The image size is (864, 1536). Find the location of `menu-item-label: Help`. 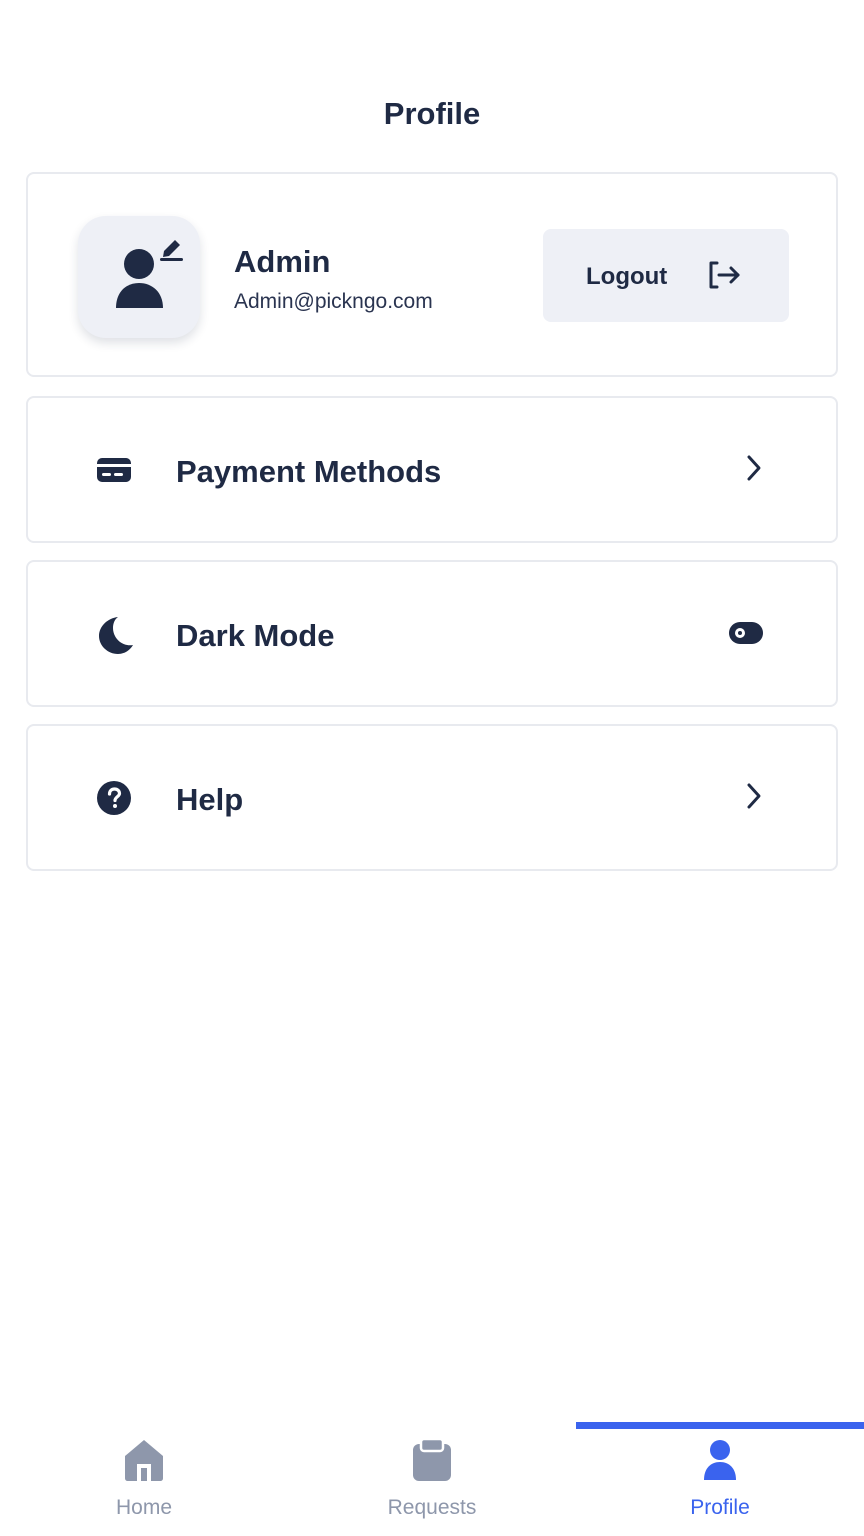

menu-item-label: Help is located at coordinates (210, 799).